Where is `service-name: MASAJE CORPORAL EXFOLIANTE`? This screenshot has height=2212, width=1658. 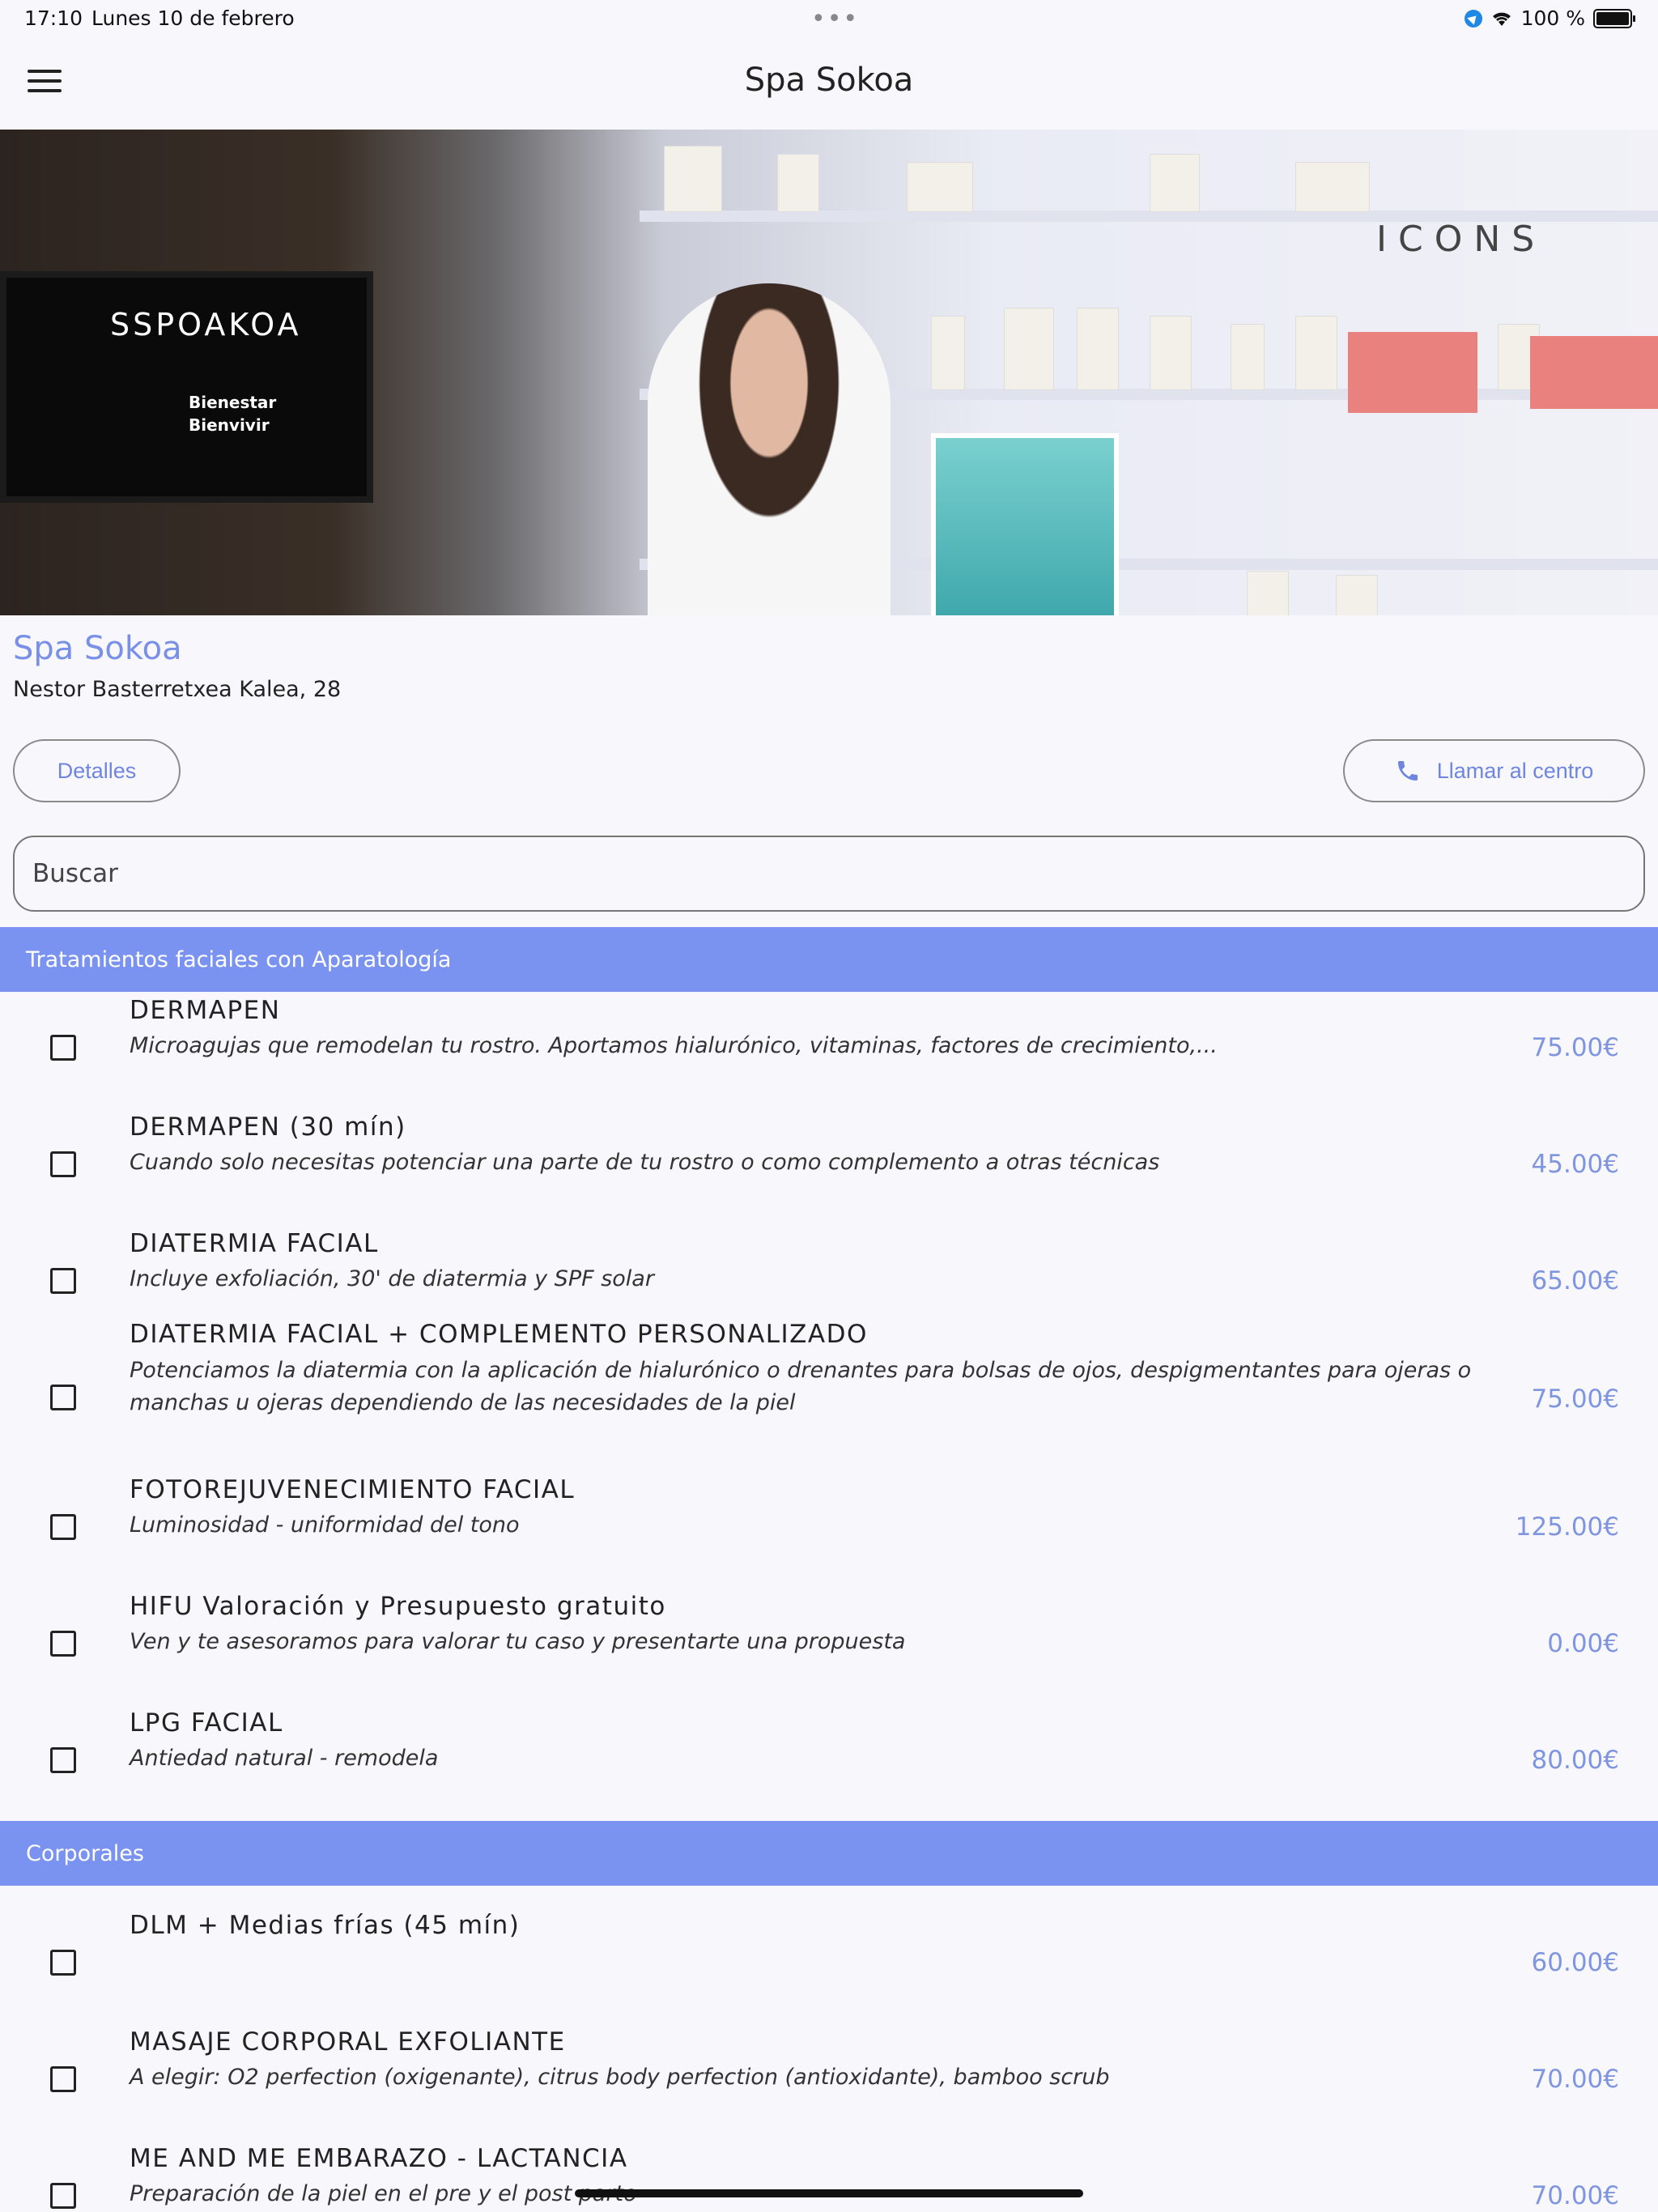
service-name: MASAJE CORPORAL EXFOLIANTE is located at coordinates (348, 2042).